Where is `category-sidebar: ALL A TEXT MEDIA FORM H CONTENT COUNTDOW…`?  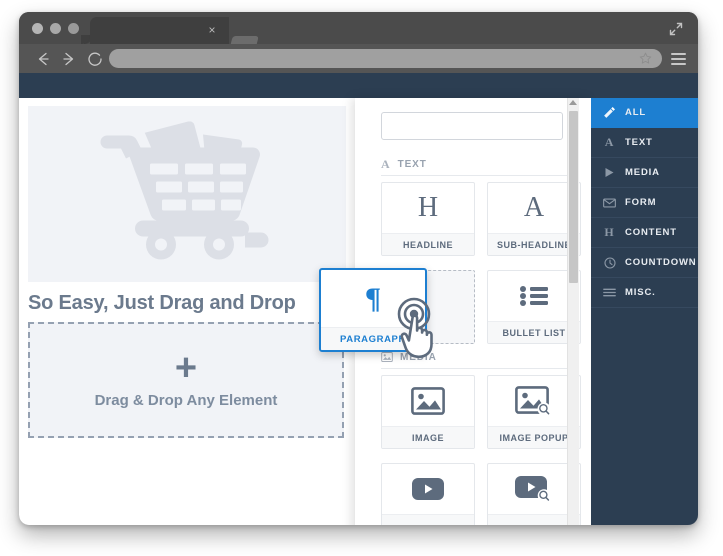 category-sidebar: ALL A TEXT MEDIA FORM H CONTENT COUNTDOW… is located at coordinates (644, 311).